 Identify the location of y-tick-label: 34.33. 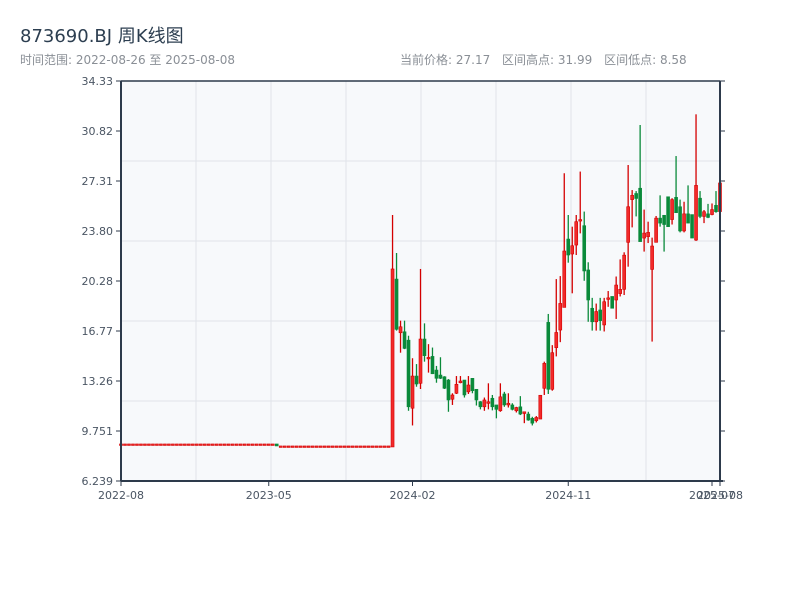
(98, 81).